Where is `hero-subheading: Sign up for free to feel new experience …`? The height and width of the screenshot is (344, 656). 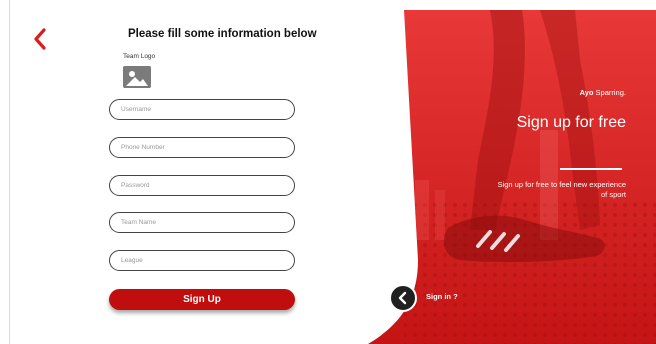
hero-subheading: Sign up for free to feel new experience … is located at coordinates (561, 189).